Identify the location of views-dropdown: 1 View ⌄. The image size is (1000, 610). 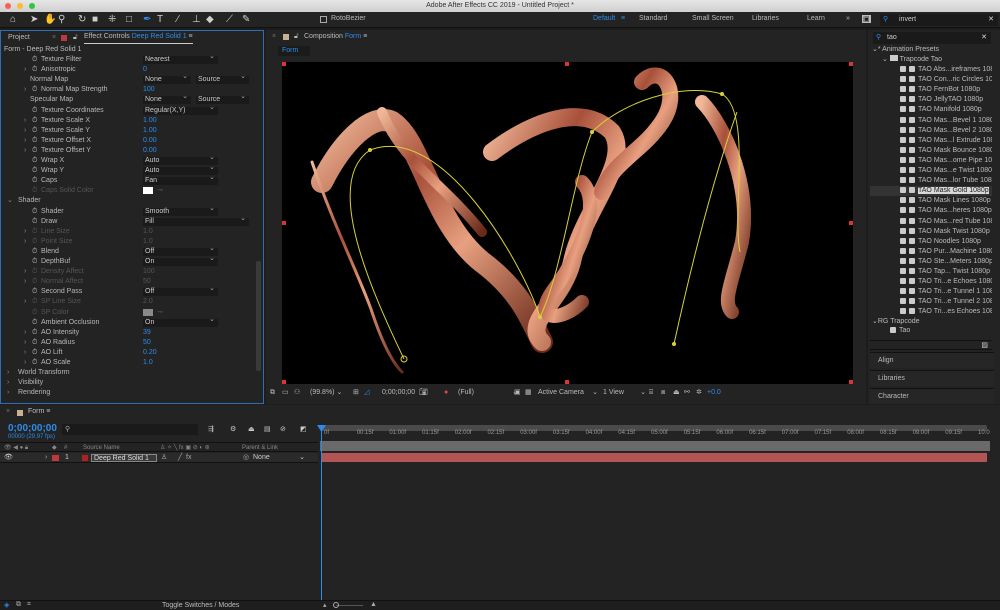
(624, 393).